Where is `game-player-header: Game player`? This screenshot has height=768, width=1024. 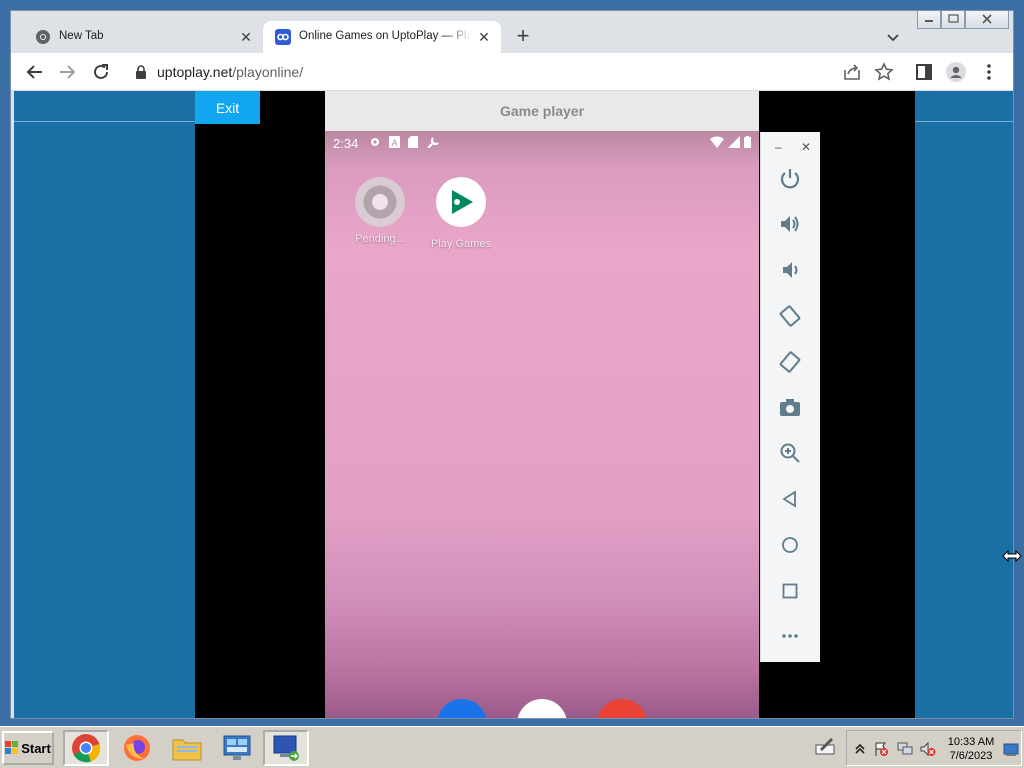
game-player-header: Game player is located at coordinates (542, 111).